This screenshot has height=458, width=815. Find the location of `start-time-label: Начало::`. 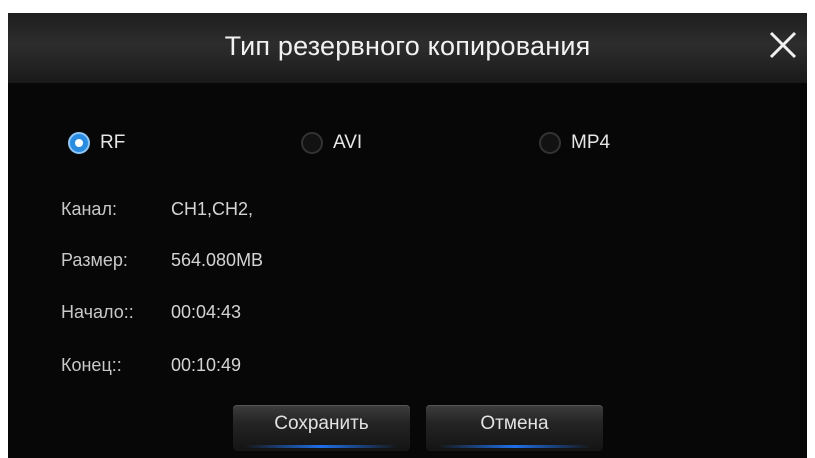

start-time-label: Начало:: is located at coordinates (97, 312).